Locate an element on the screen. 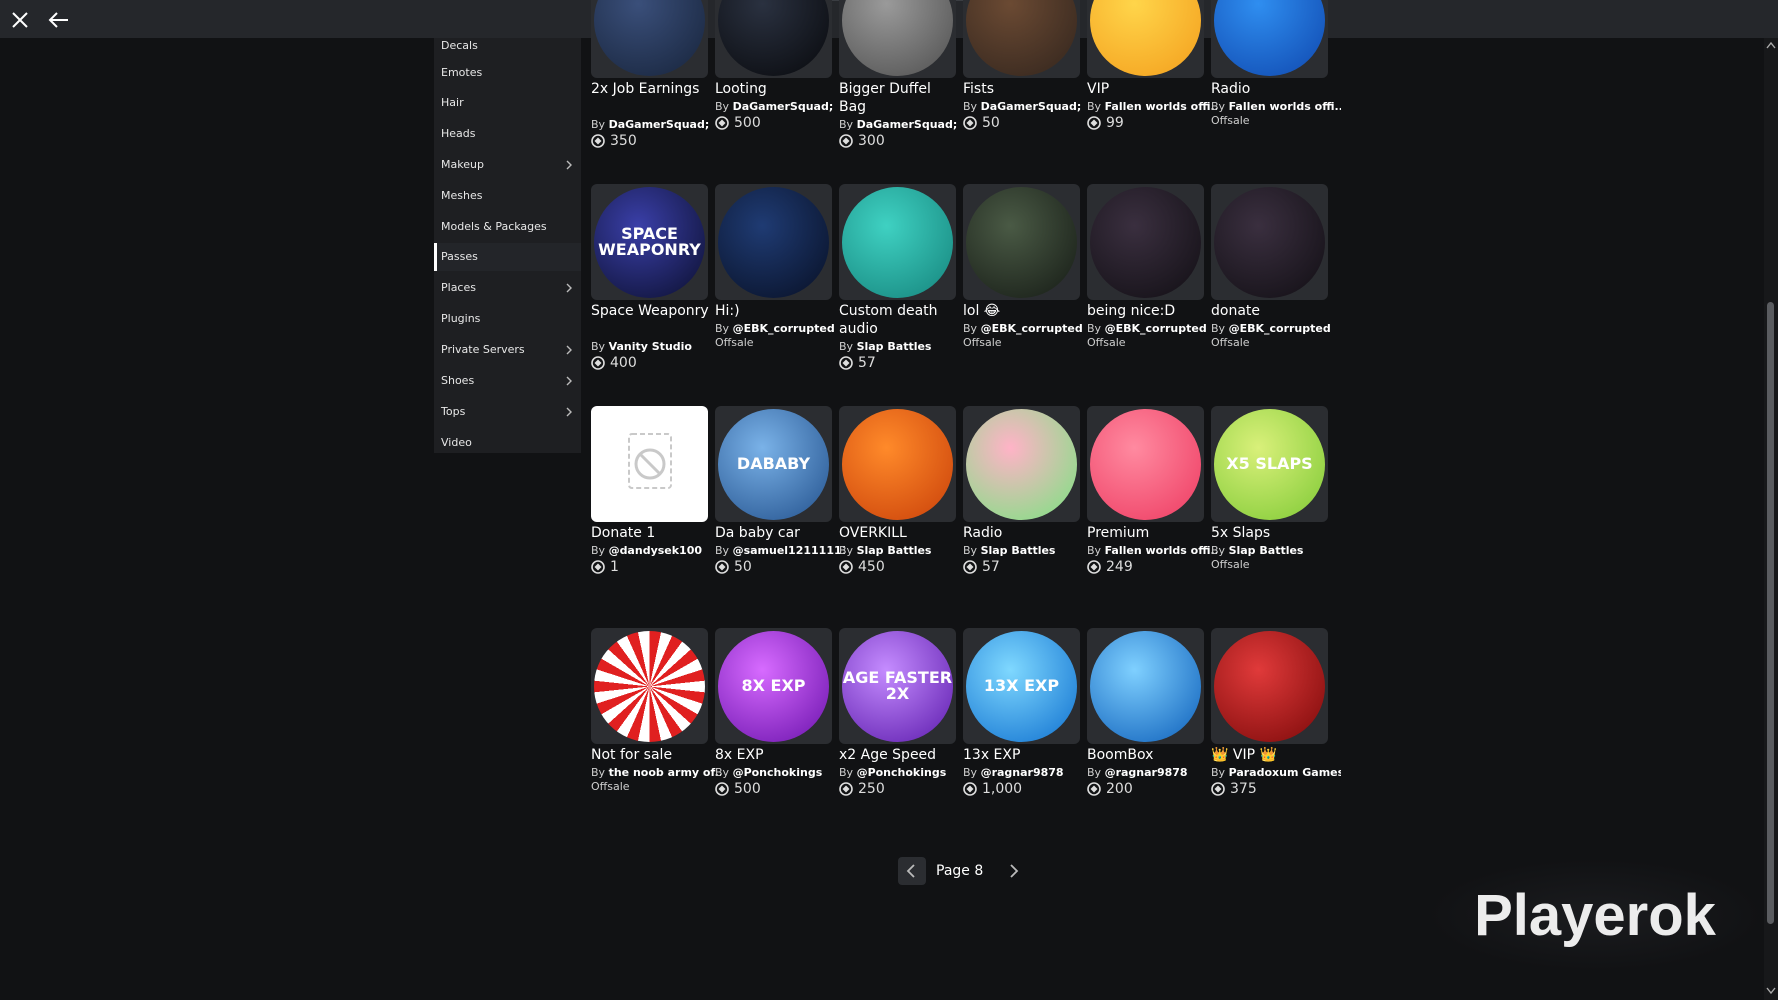  pass-name: 👑 VIP 👑 is located at coordinates (1270, 755).